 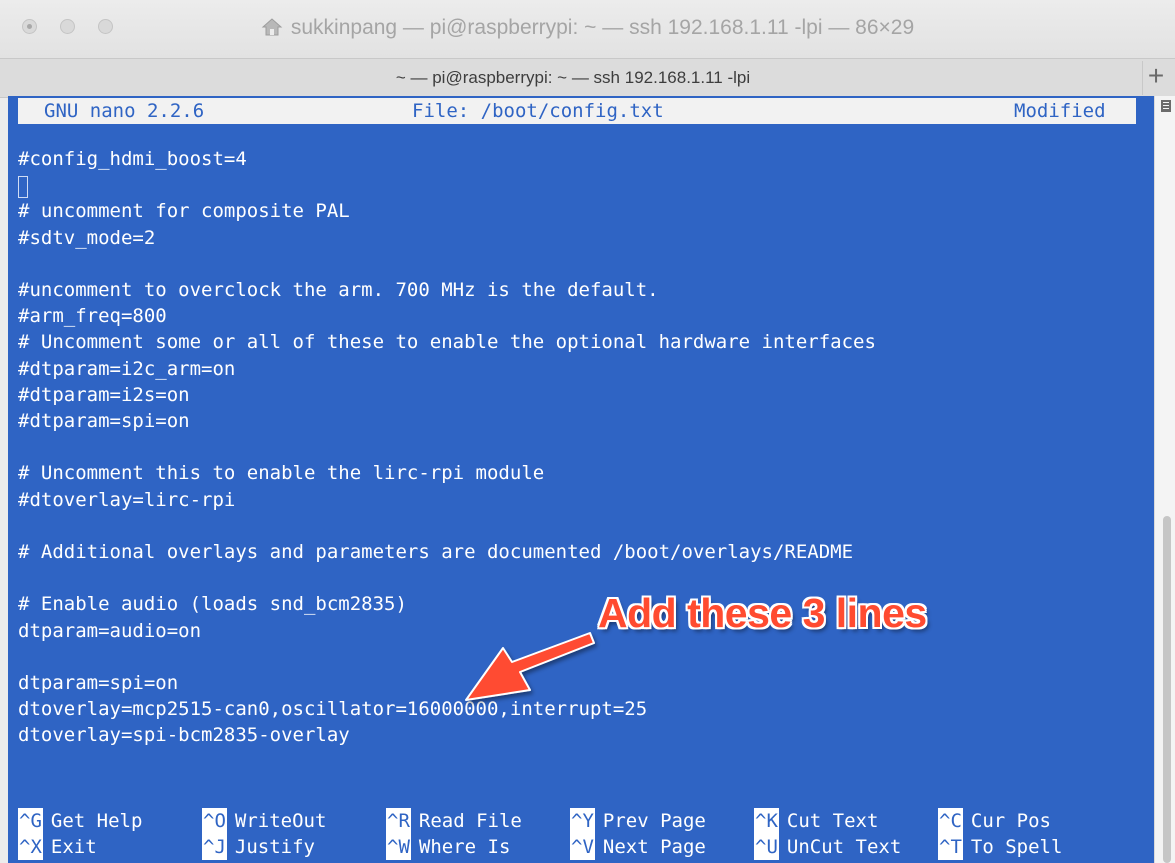 What do you see at coordinates (582, 821) in the screenshot?
I see `shortcut-key: ^Y` at bounding box center [582, 821].